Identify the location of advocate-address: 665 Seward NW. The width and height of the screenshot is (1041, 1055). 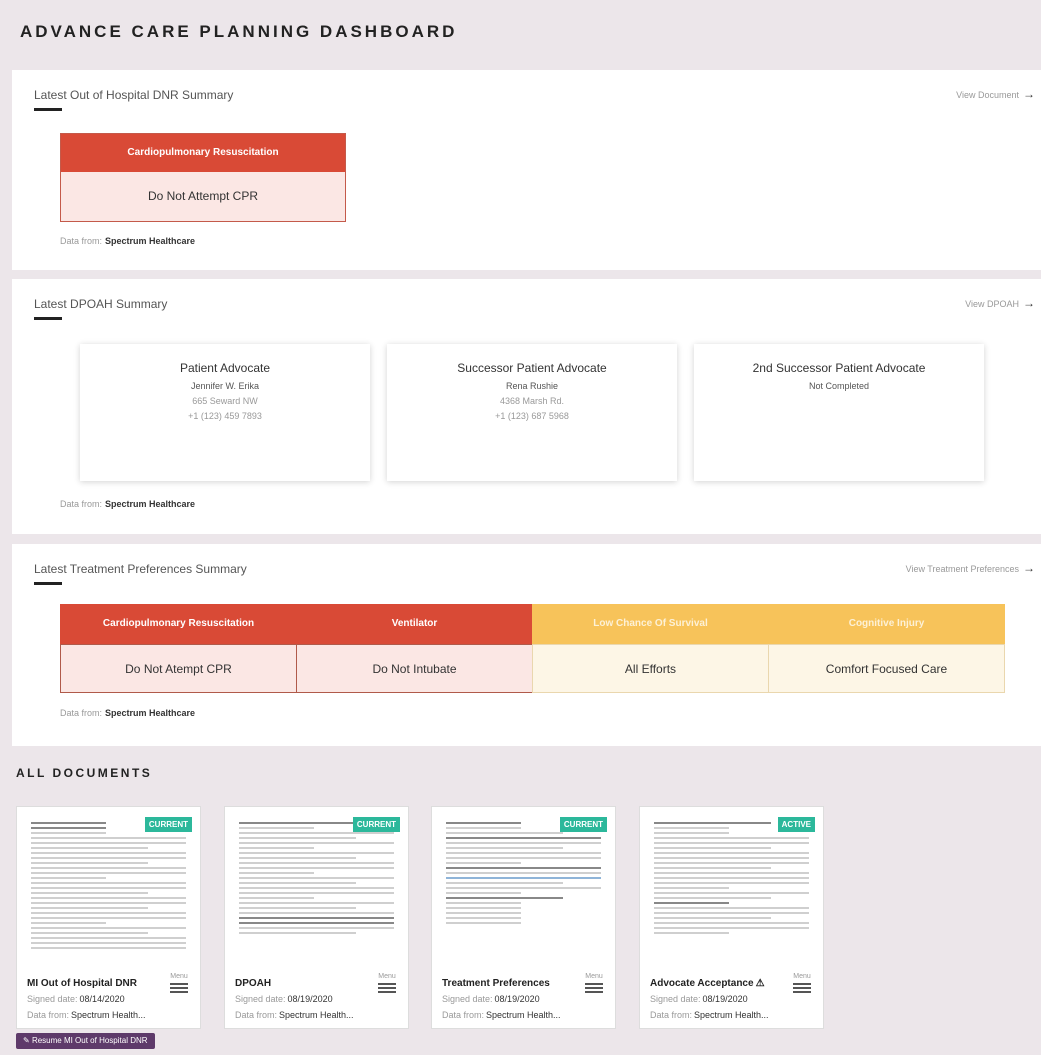
(225, 401).